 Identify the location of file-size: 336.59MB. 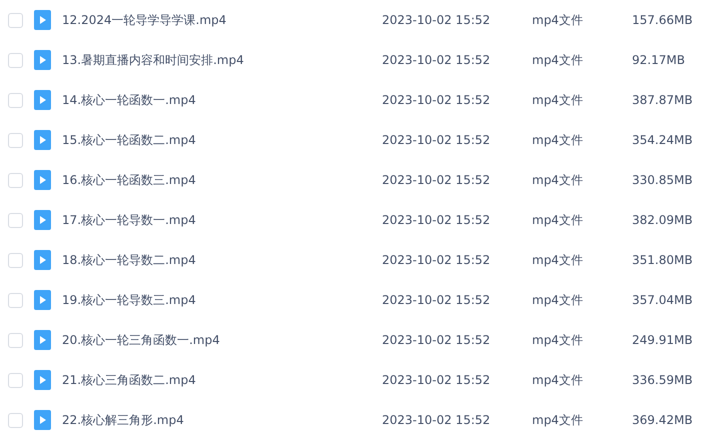
(662, 380).